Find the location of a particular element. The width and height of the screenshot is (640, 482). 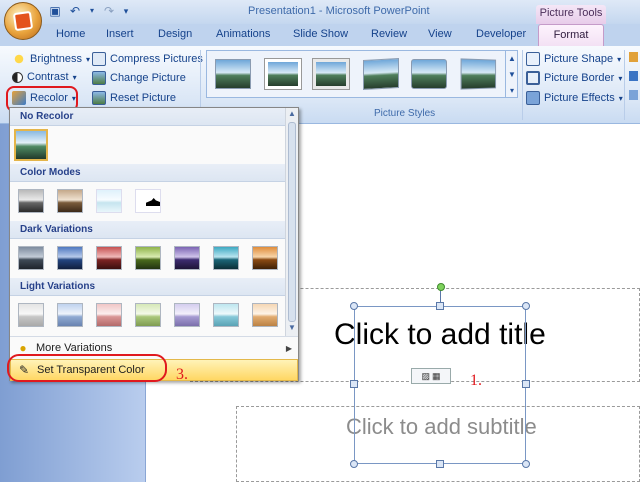

tab-view: View is located at coordinates (440, 34).